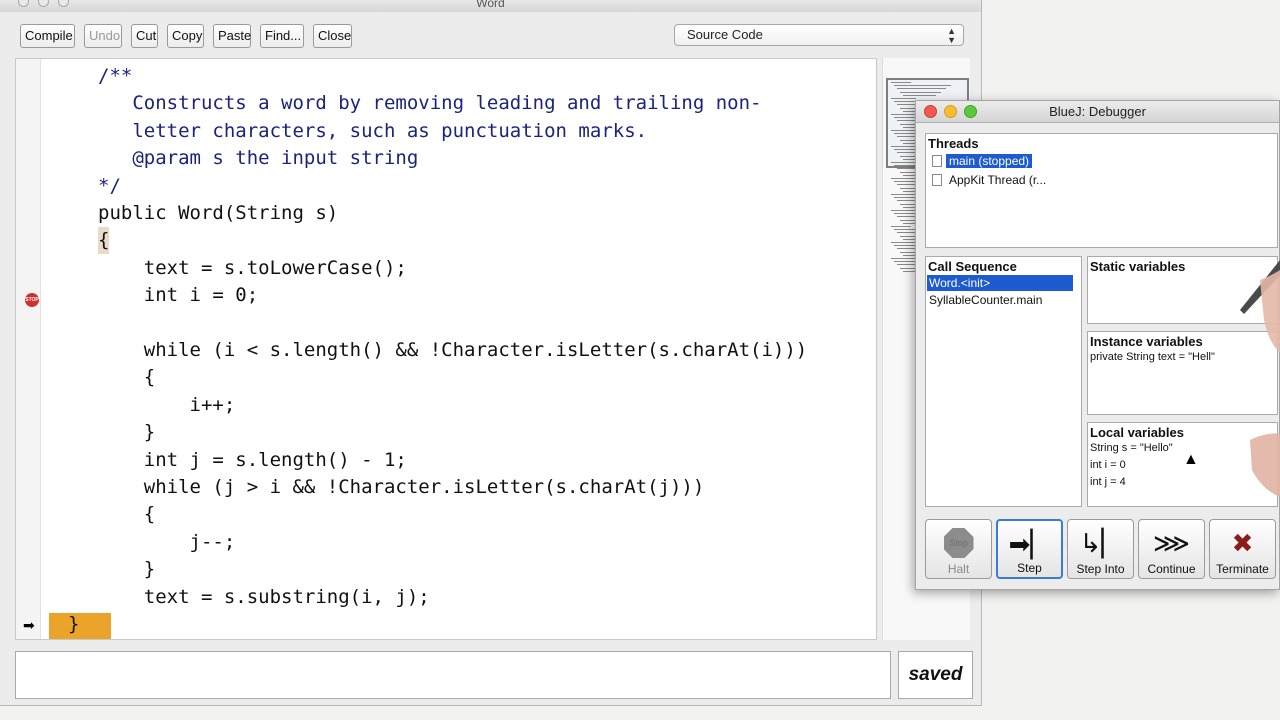 This screenshot has height=720, width=1280. Describe the element at coordinates (32, 300) in the screenshot. I see `breakpoint-stop-icon: STOP` at that location.